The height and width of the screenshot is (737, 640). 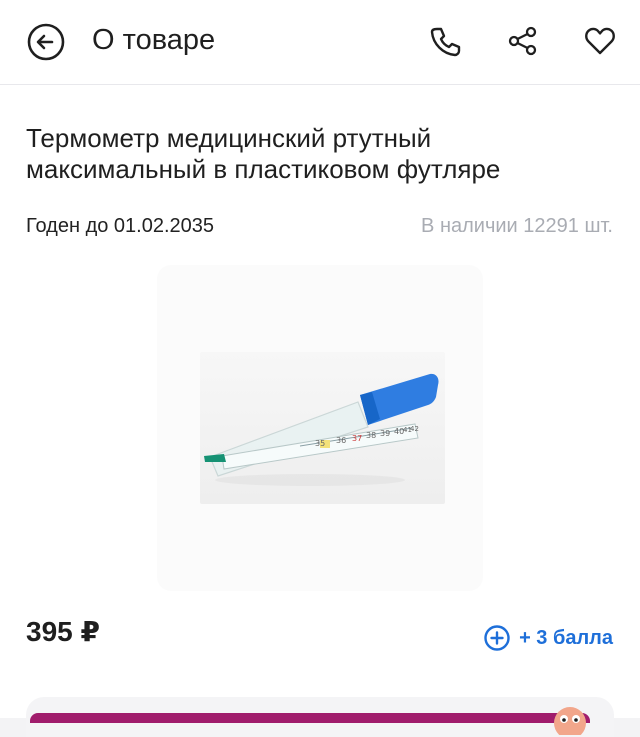 I want to click on page-title: О товаре, so click(x=154, y=40).